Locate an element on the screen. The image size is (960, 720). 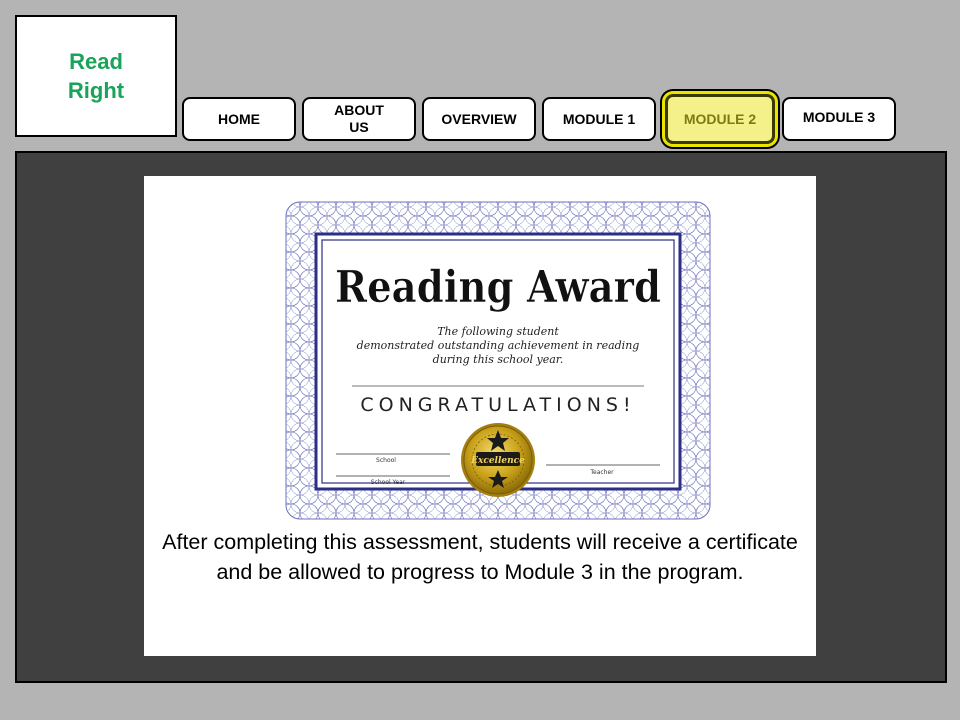
nav-overview-label: OVERVIEW is located at coordinates (479, 118).